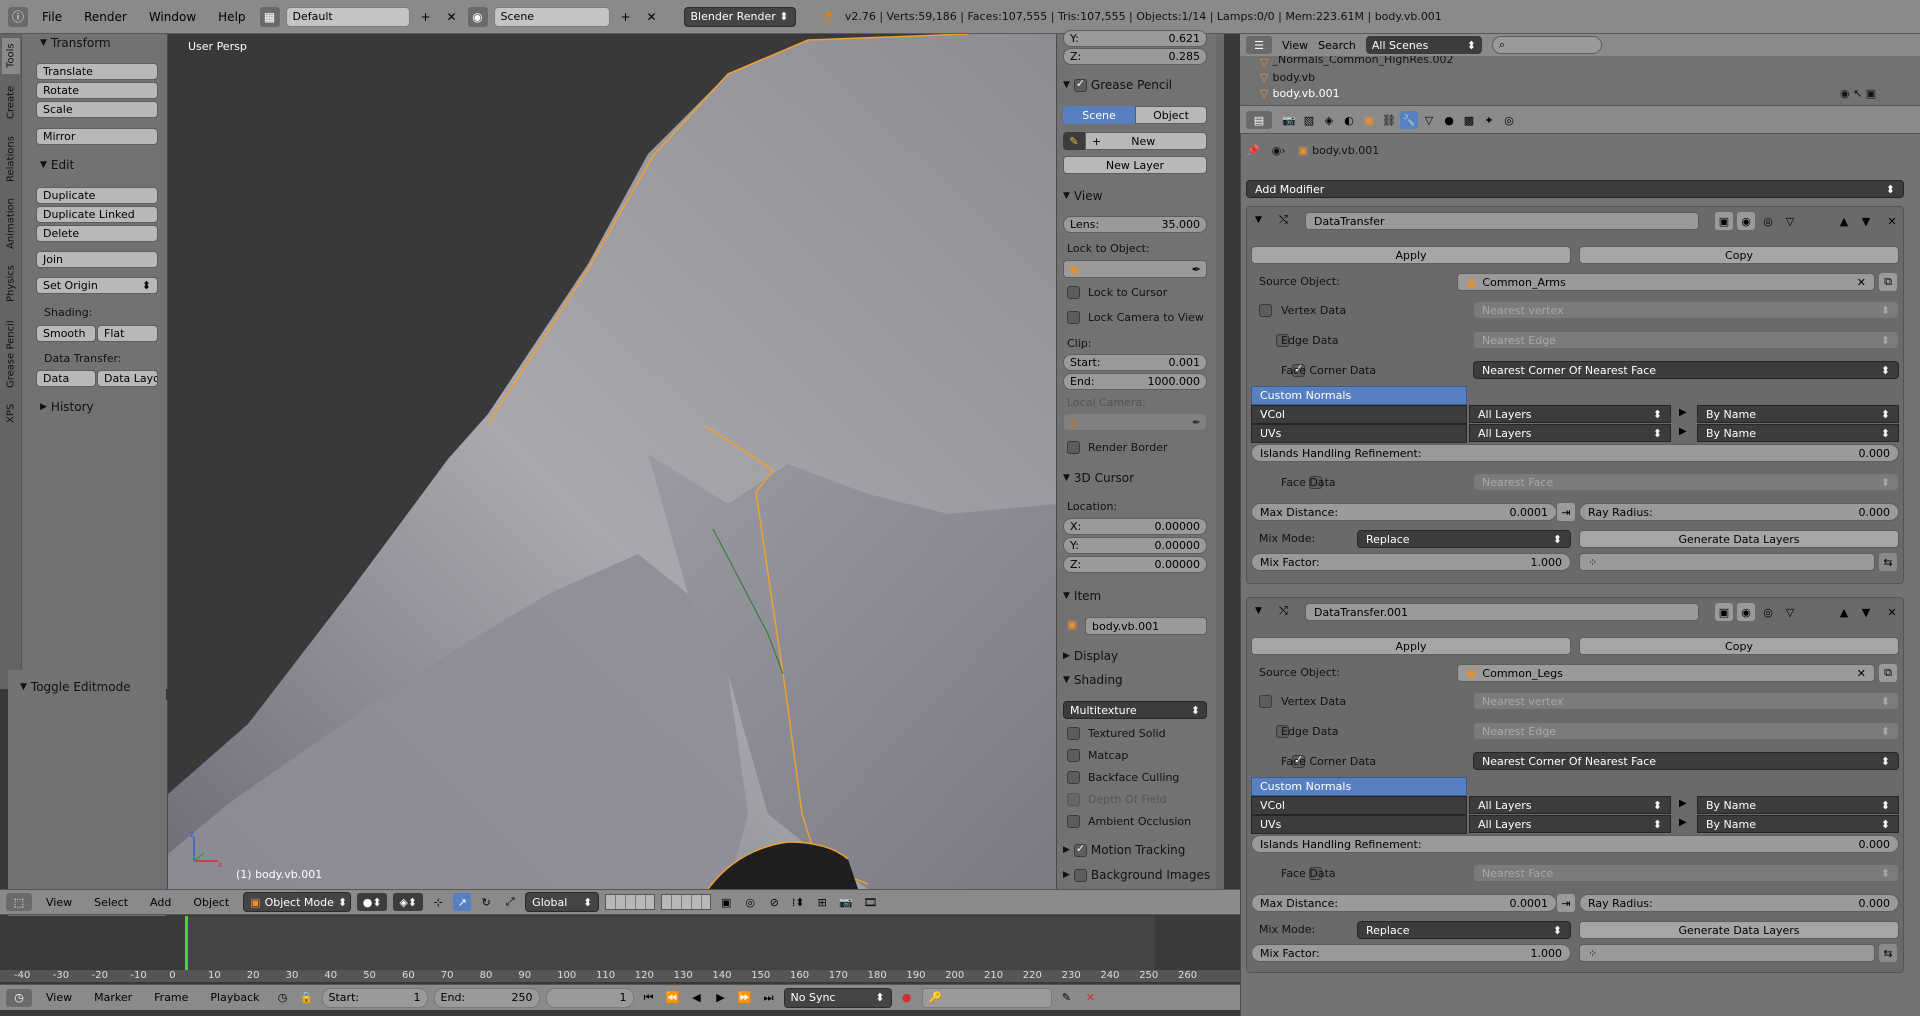 Image resolution: width=1920 pixels, height=1016 pixels. I want to click on lock-layers-icon: ▣, so click(726, 902).